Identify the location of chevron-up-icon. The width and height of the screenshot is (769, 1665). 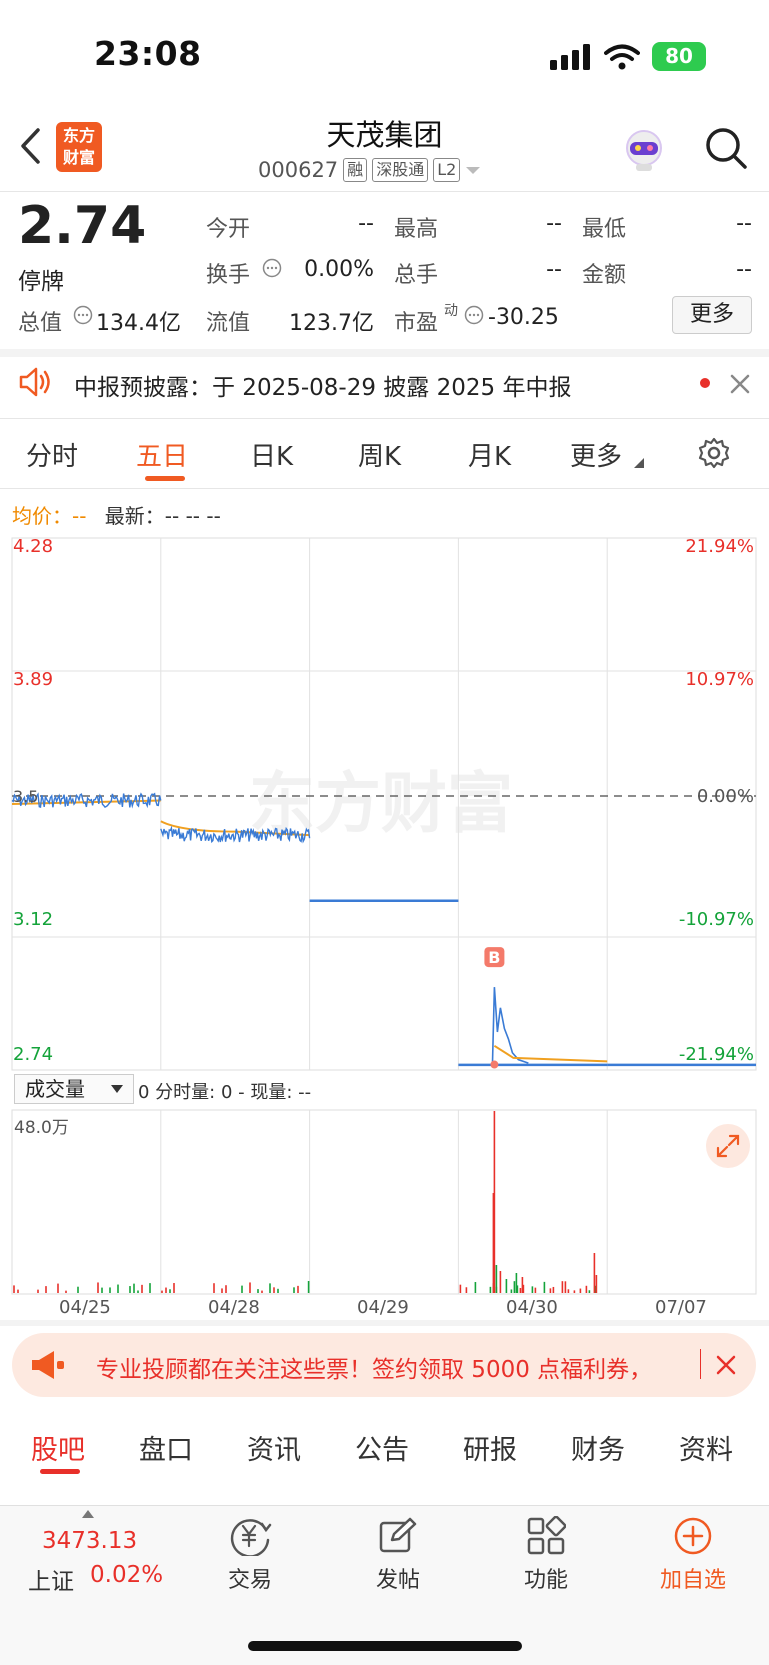
(88, 1514).